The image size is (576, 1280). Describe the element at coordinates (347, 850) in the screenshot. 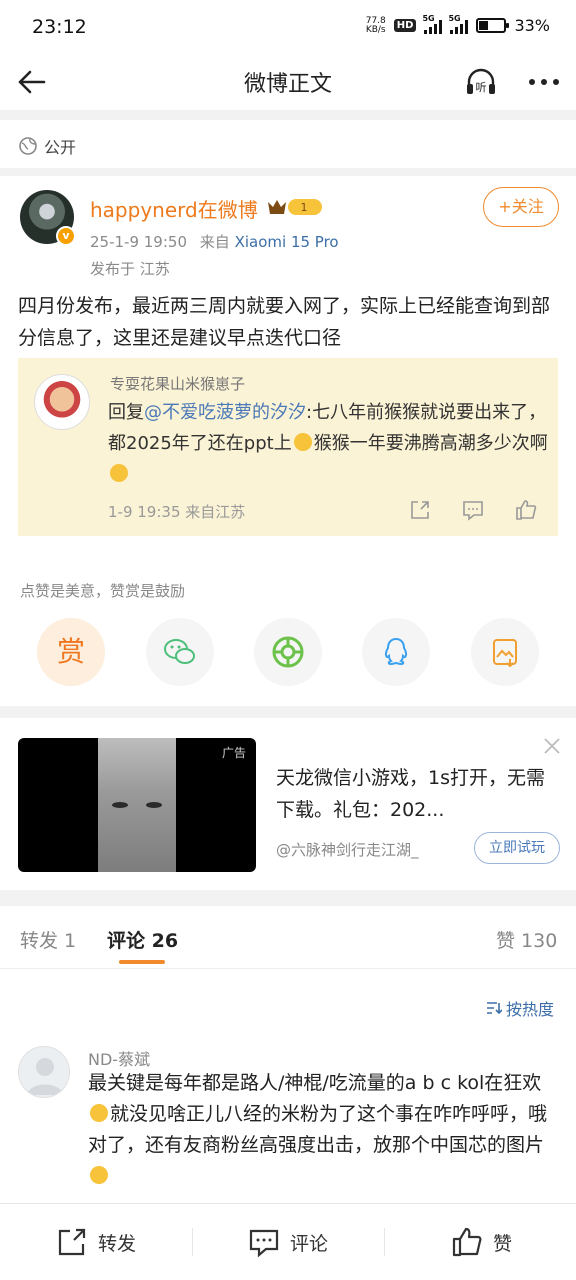

I see `ad-source: @六脉神剑行走江湖_` at that location.